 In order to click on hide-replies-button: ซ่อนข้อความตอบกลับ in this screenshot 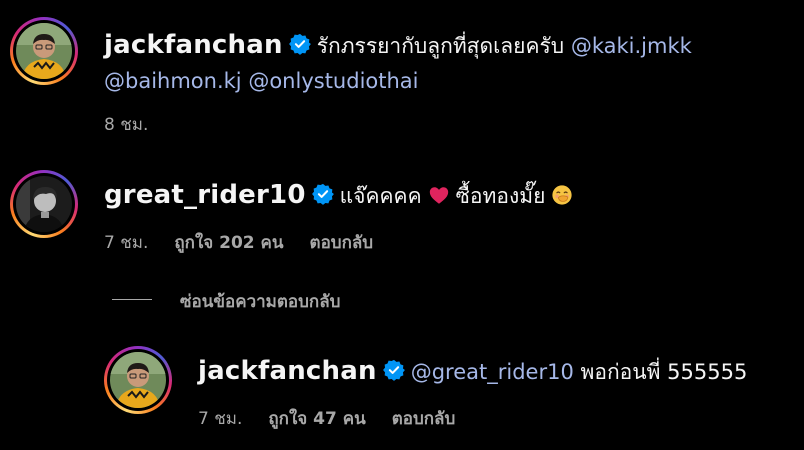, I will do `click(260, 301)`.